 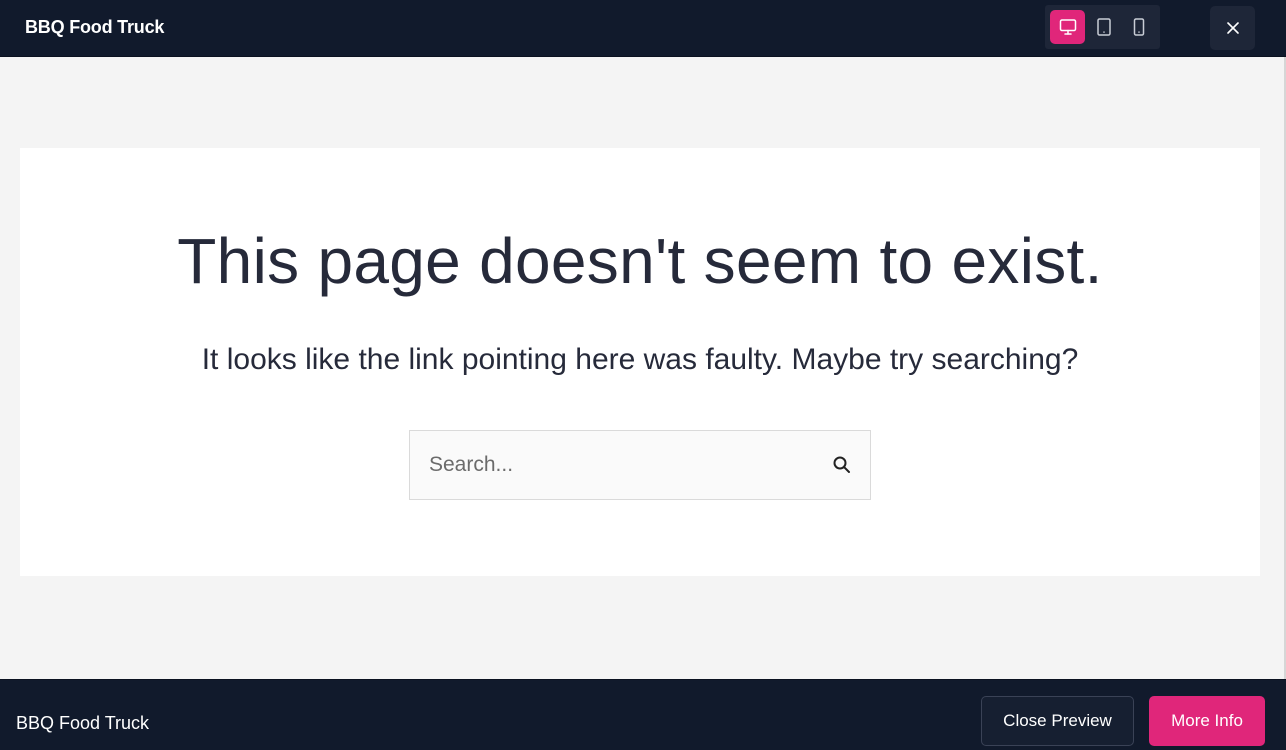 I want to click on device-switcher, so click(x=1102, y=27).